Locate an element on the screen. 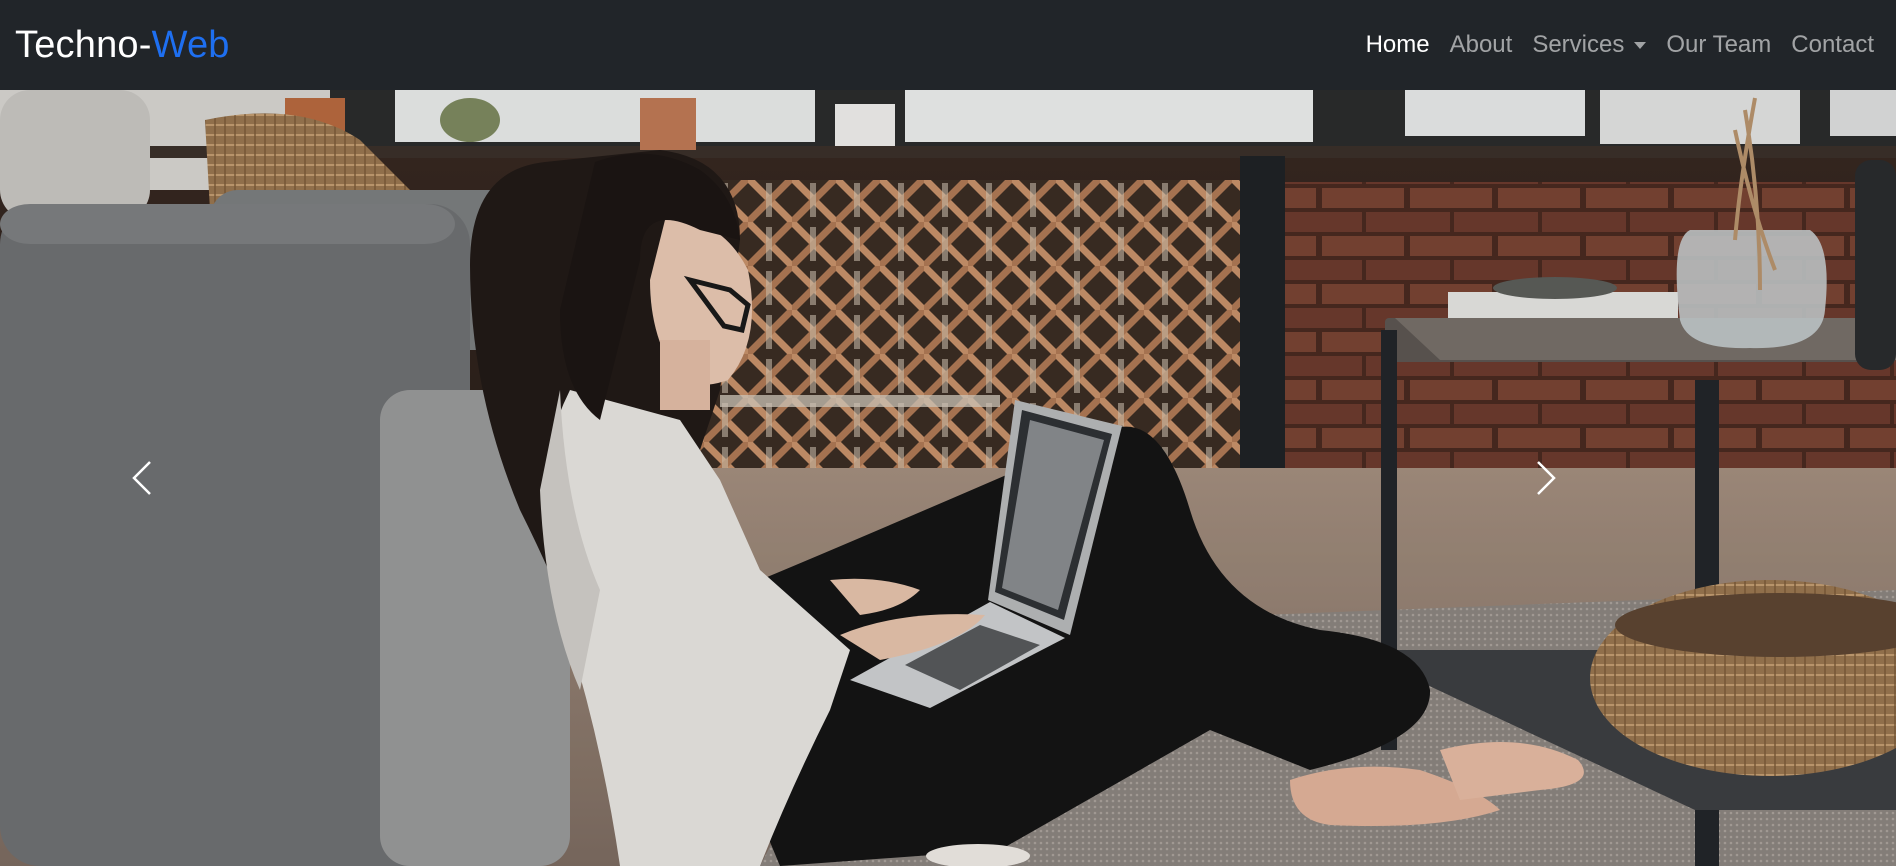 This screenshot has height=866, width=1896. nav-contact-link: Contact is located at coordinates (1832, 45).